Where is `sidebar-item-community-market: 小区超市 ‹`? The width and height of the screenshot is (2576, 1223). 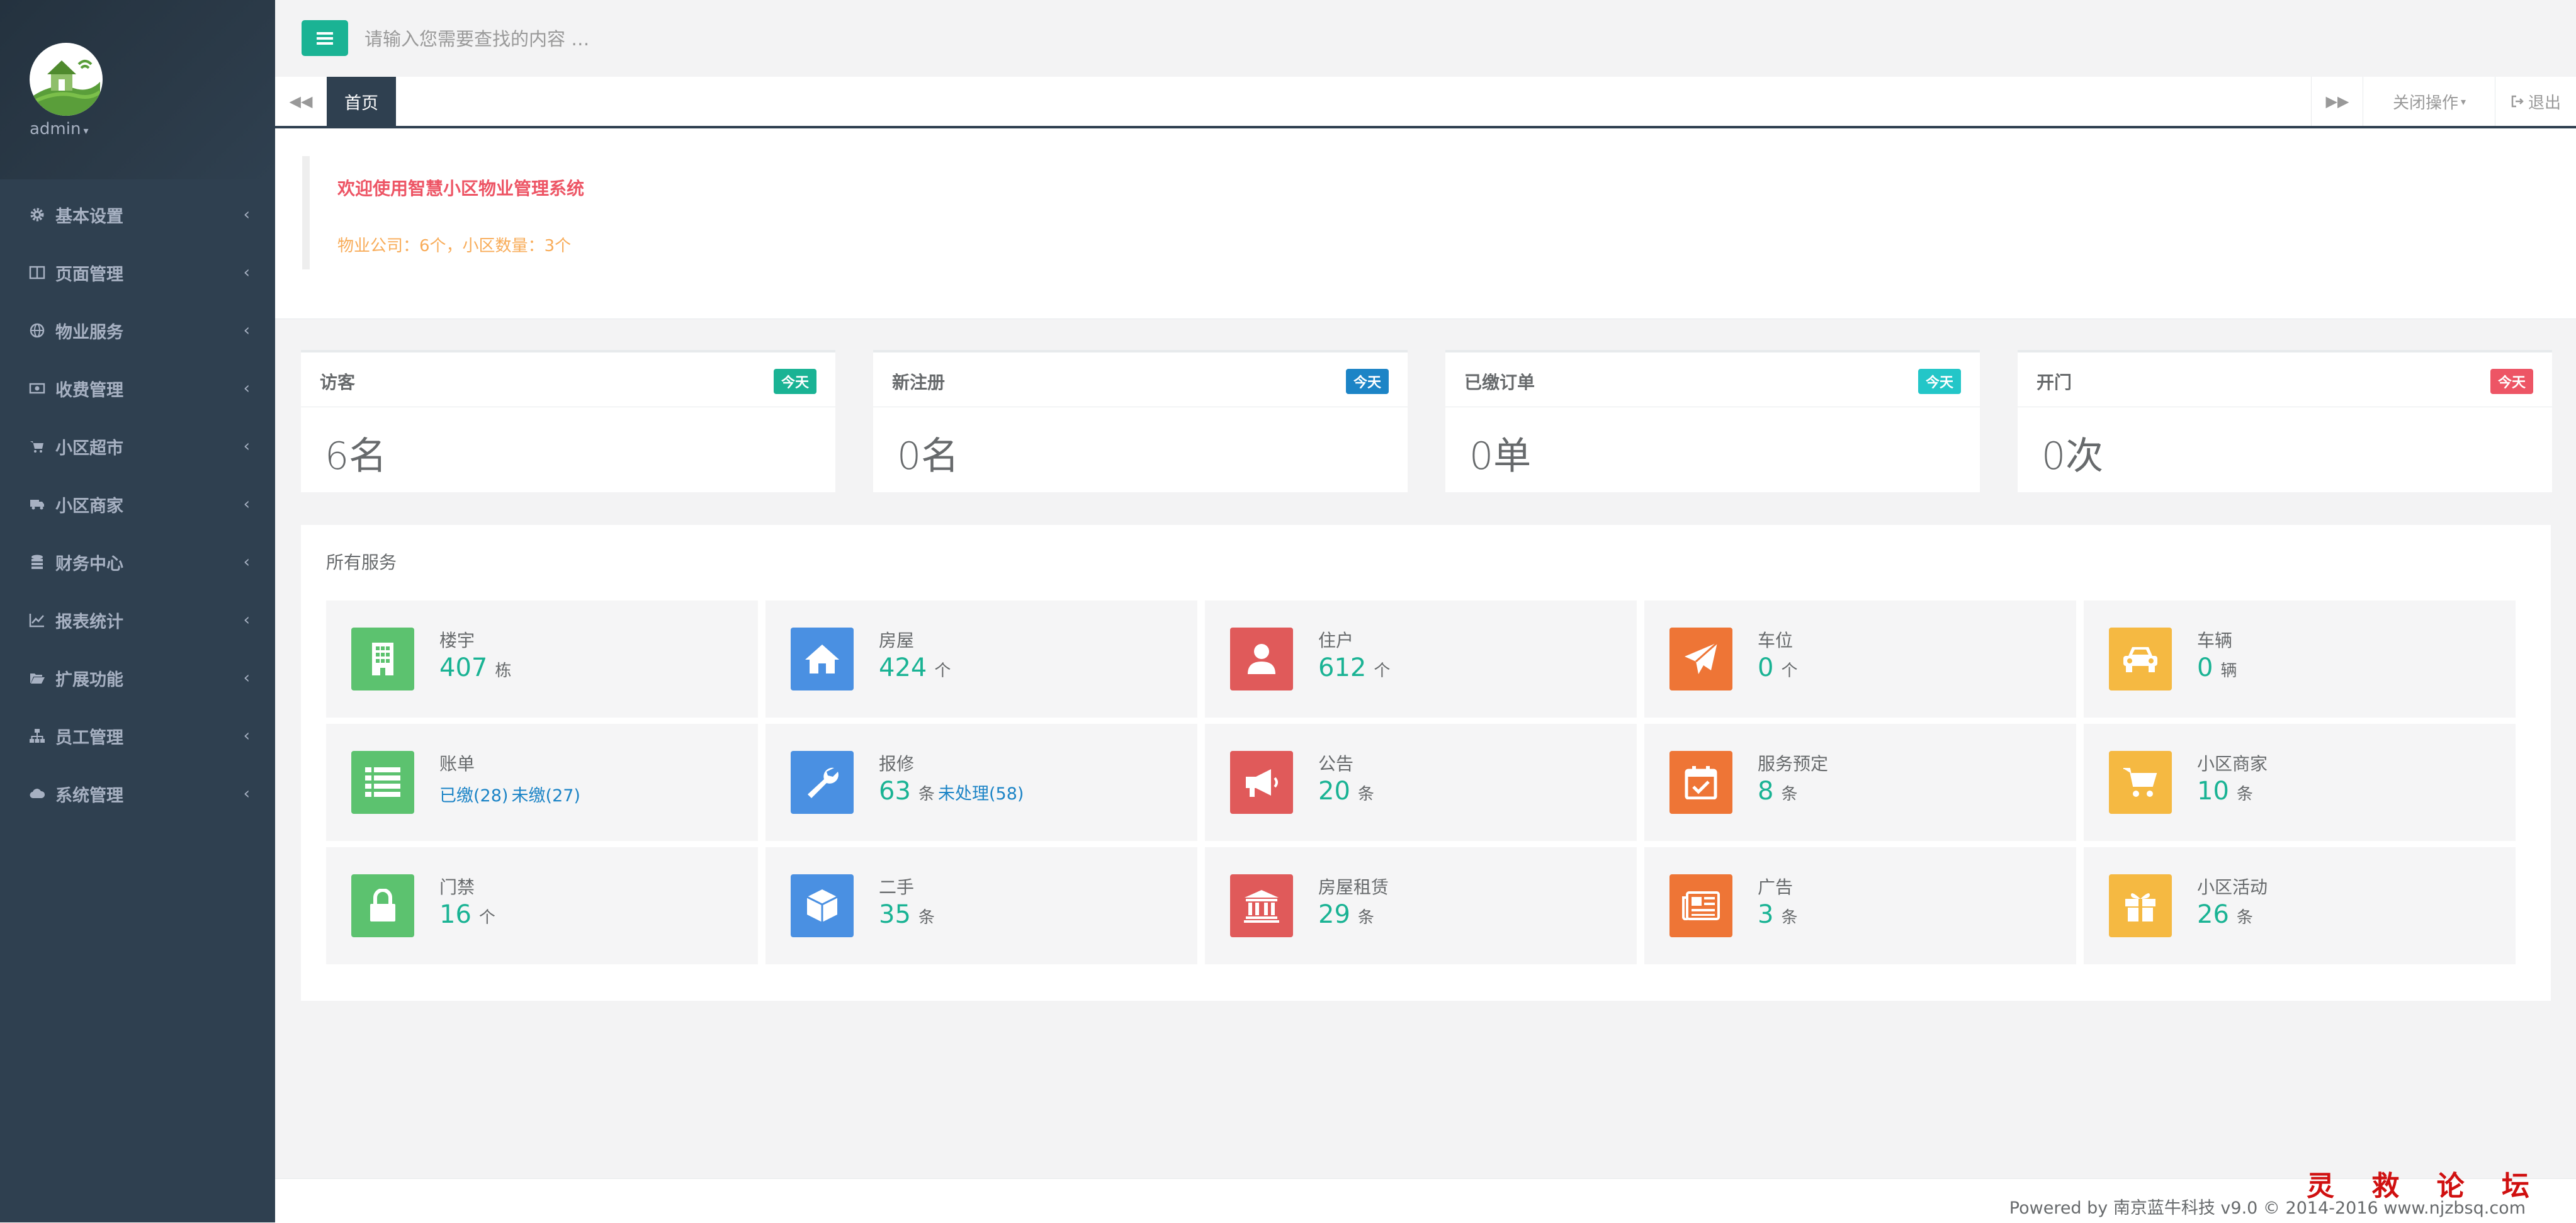 sidebar-item-community-market: 小区超市 ‹ is located at coordinates (137, 446).